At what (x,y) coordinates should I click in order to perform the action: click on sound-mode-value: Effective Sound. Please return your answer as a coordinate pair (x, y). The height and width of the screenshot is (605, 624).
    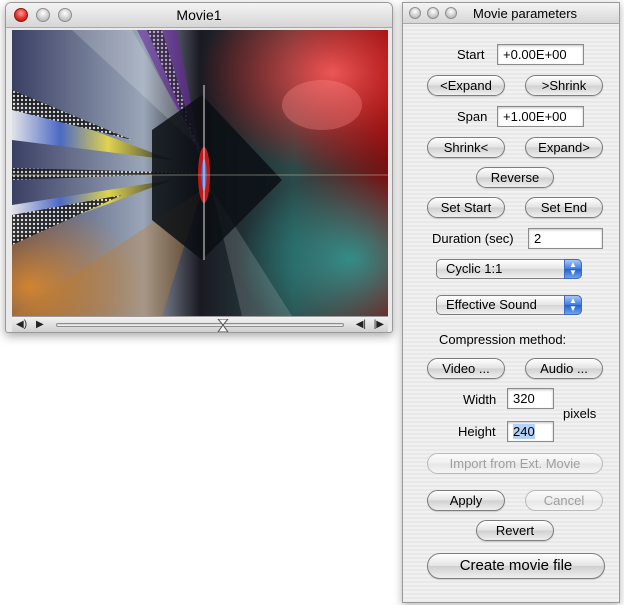
    Looking at the image, I should click on (491, 304).